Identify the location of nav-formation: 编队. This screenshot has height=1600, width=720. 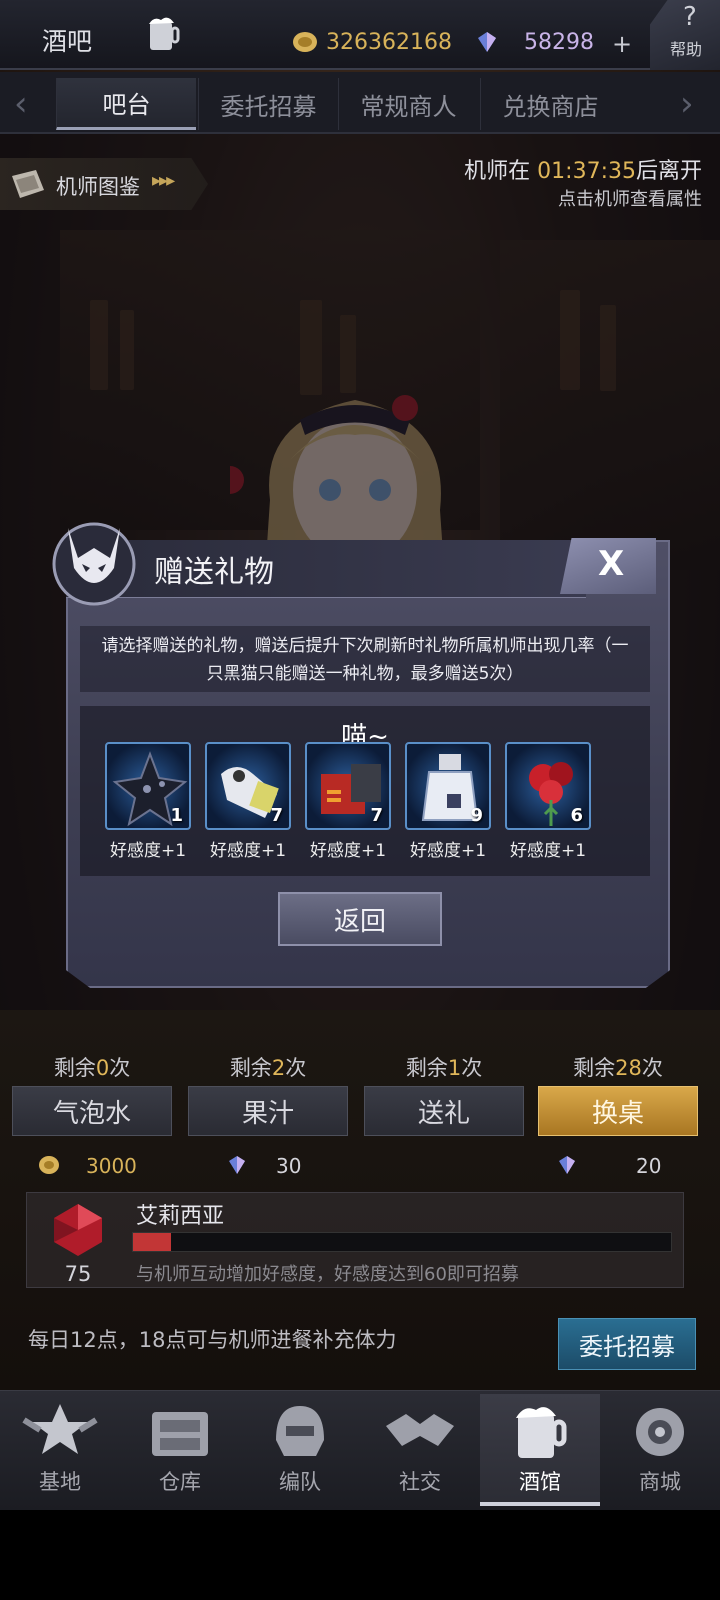
(300, 1450).